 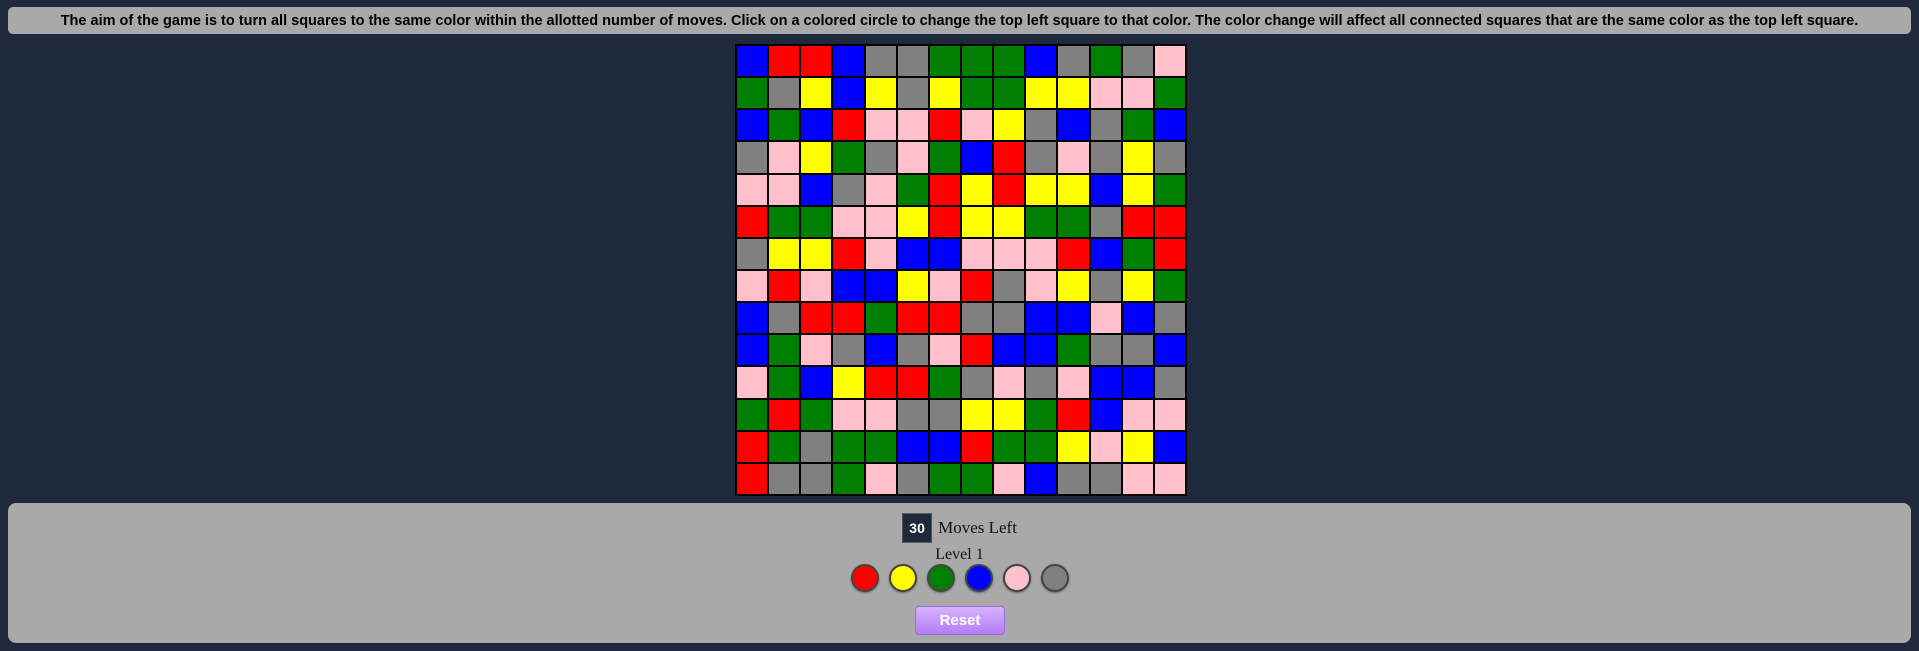 What do you see at coordinates (864, 578) in the screenshot?
I see `color-button-red` at bounding box center [864, 578].